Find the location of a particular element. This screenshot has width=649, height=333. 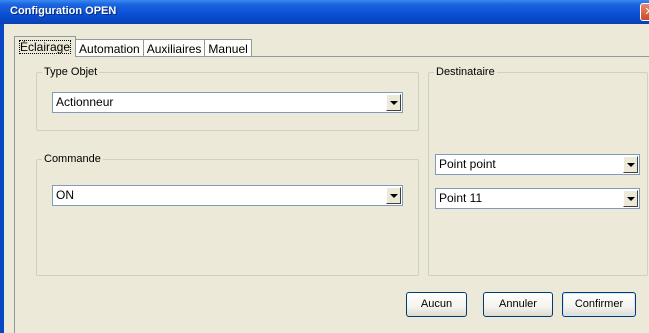

commande-select: ON is located at coordinates (227, 195).